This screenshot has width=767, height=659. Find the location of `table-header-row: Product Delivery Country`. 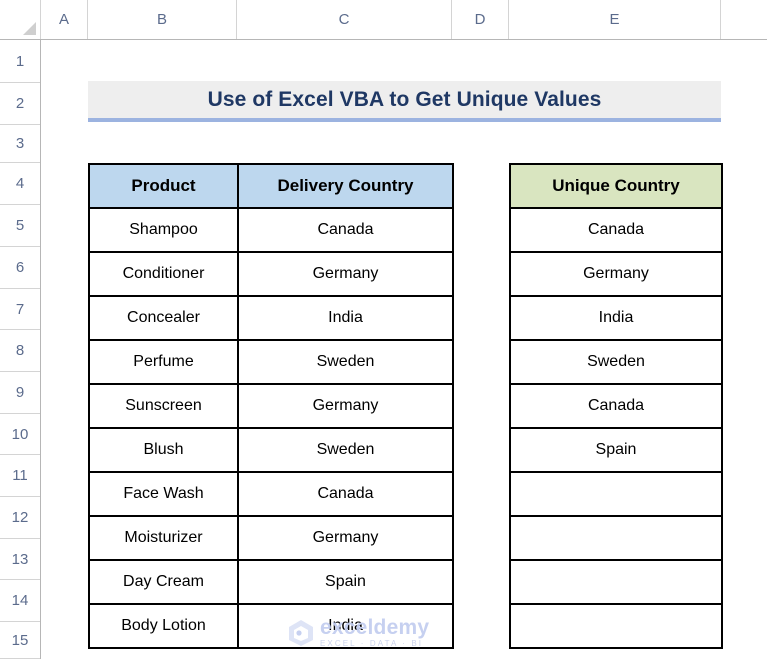

table-header-row: Product Delivery Country is located at coordinates (271, 186).